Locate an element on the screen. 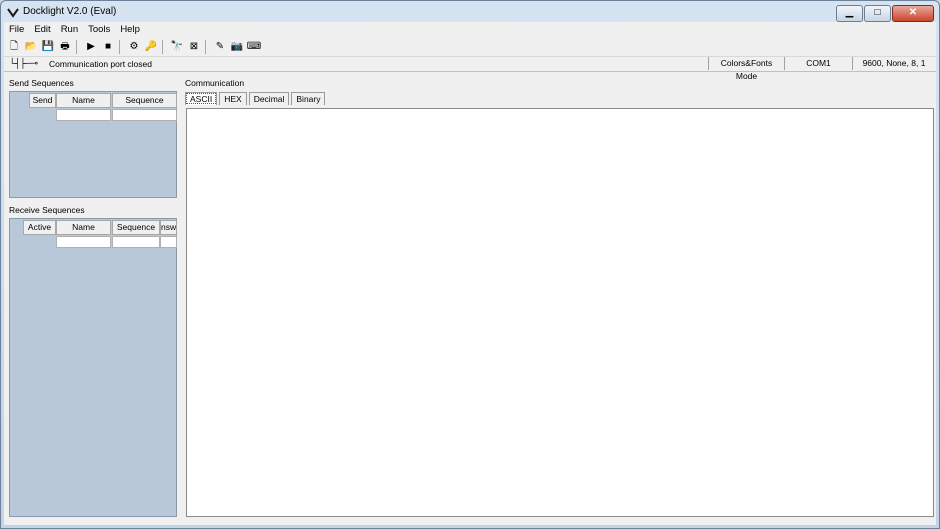 The image size is (940, 529). tab-decimal: Decimal is located at coordinates (269, 98).